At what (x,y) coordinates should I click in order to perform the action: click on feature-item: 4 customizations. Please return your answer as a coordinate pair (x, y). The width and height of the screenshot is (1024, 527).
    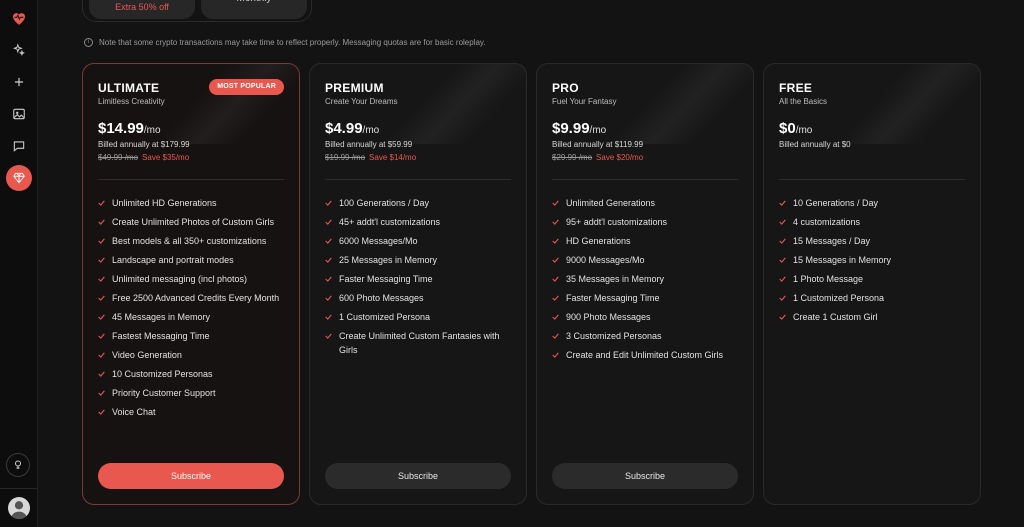
    Looking at the image, I should click on (874, 222).